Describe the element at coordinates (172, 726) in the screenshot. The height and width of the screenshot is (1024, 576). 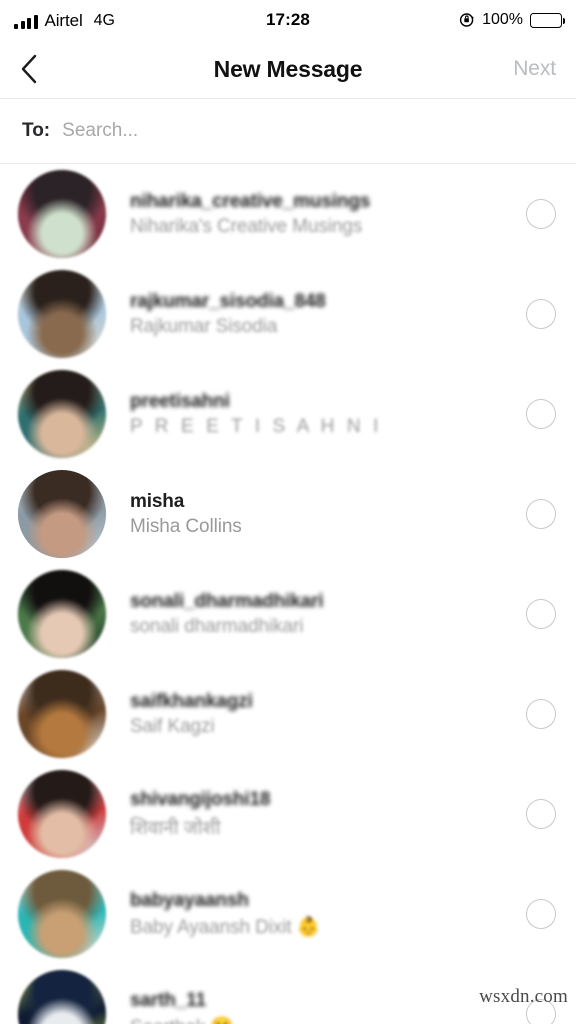
I see `fullname-label: Saif Kagzi` at that location.